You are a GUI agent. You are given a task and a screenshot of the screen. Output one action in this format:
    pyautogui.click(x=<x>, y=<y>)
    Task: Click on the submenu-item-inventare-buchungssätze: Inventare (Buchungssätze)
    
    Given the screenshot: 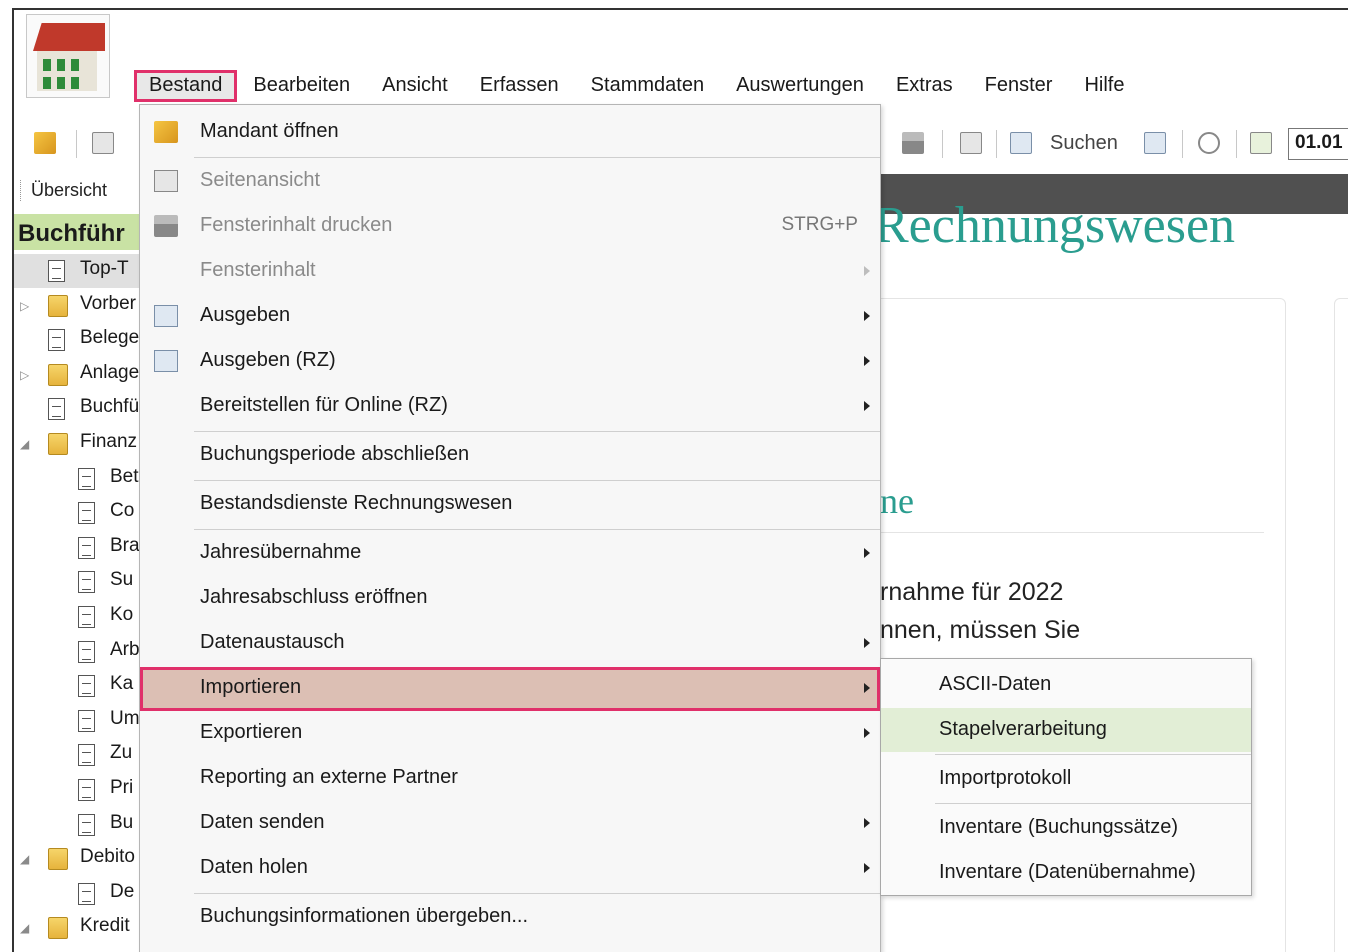 What is the action you would take?
    pyautogui.click(x=1066, y=828)
    